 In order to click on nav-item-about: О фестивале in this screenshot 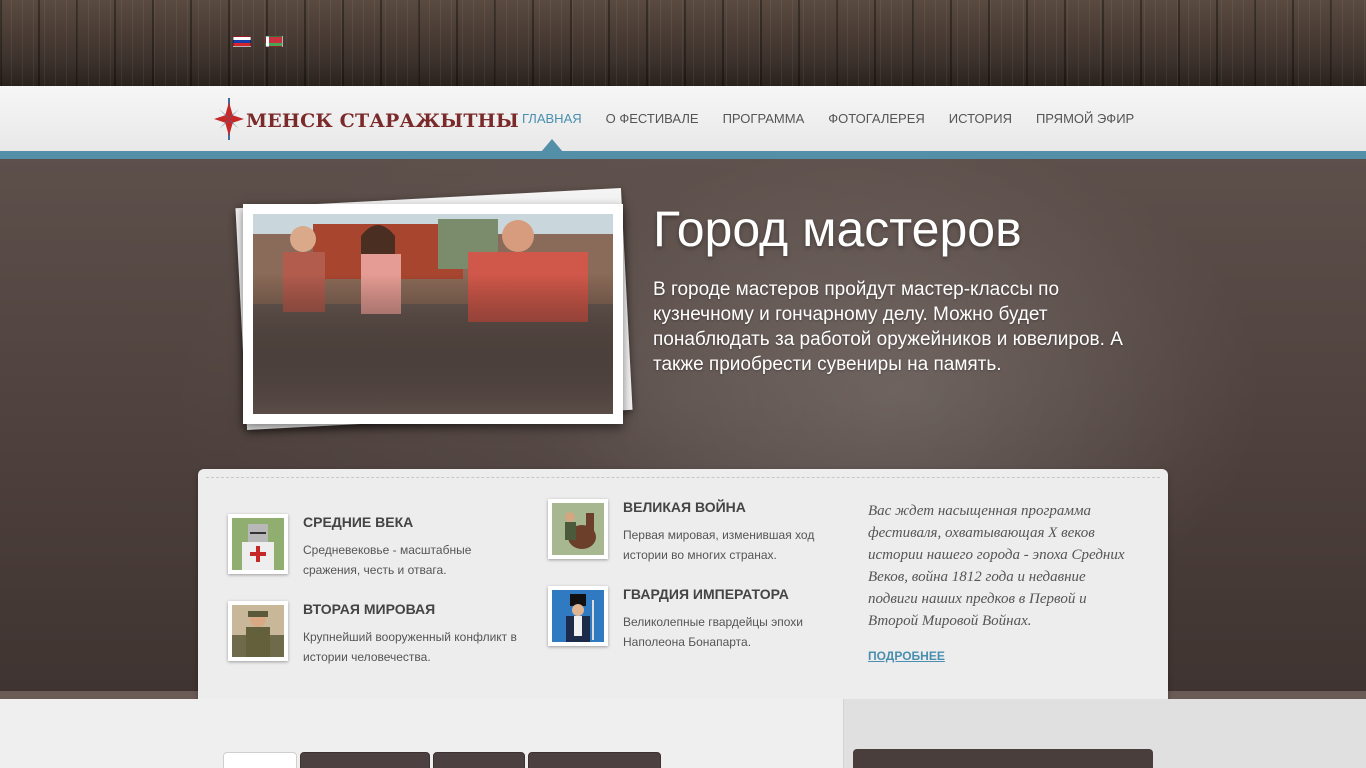, I will do `click(652, 118)`.